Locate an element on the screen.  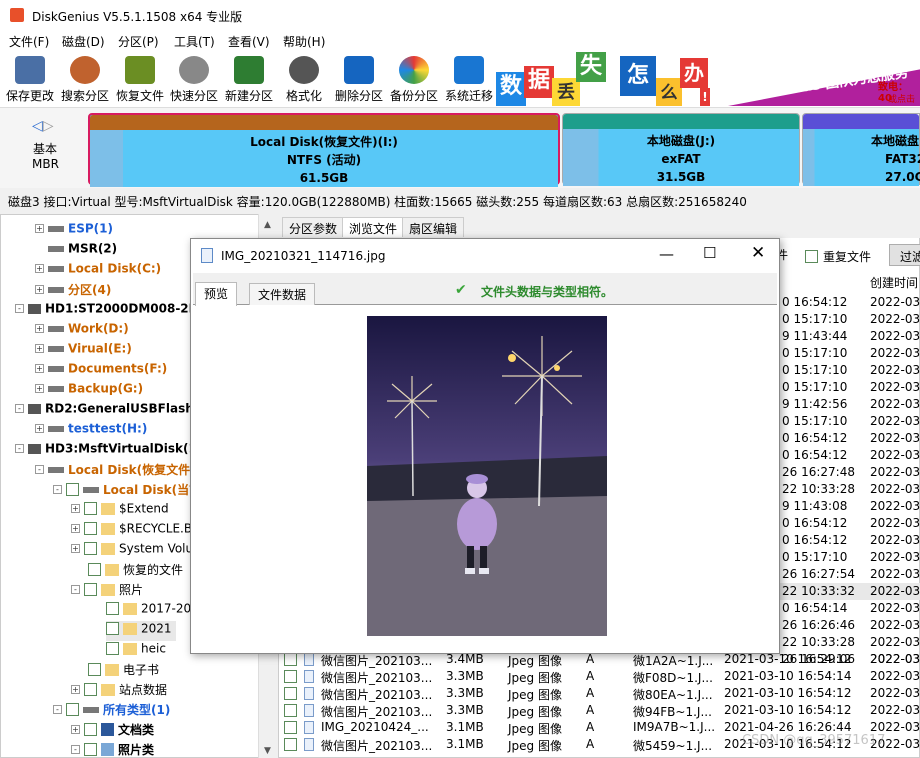
tree-node: + $Extend is located at coordinates (120, 511).